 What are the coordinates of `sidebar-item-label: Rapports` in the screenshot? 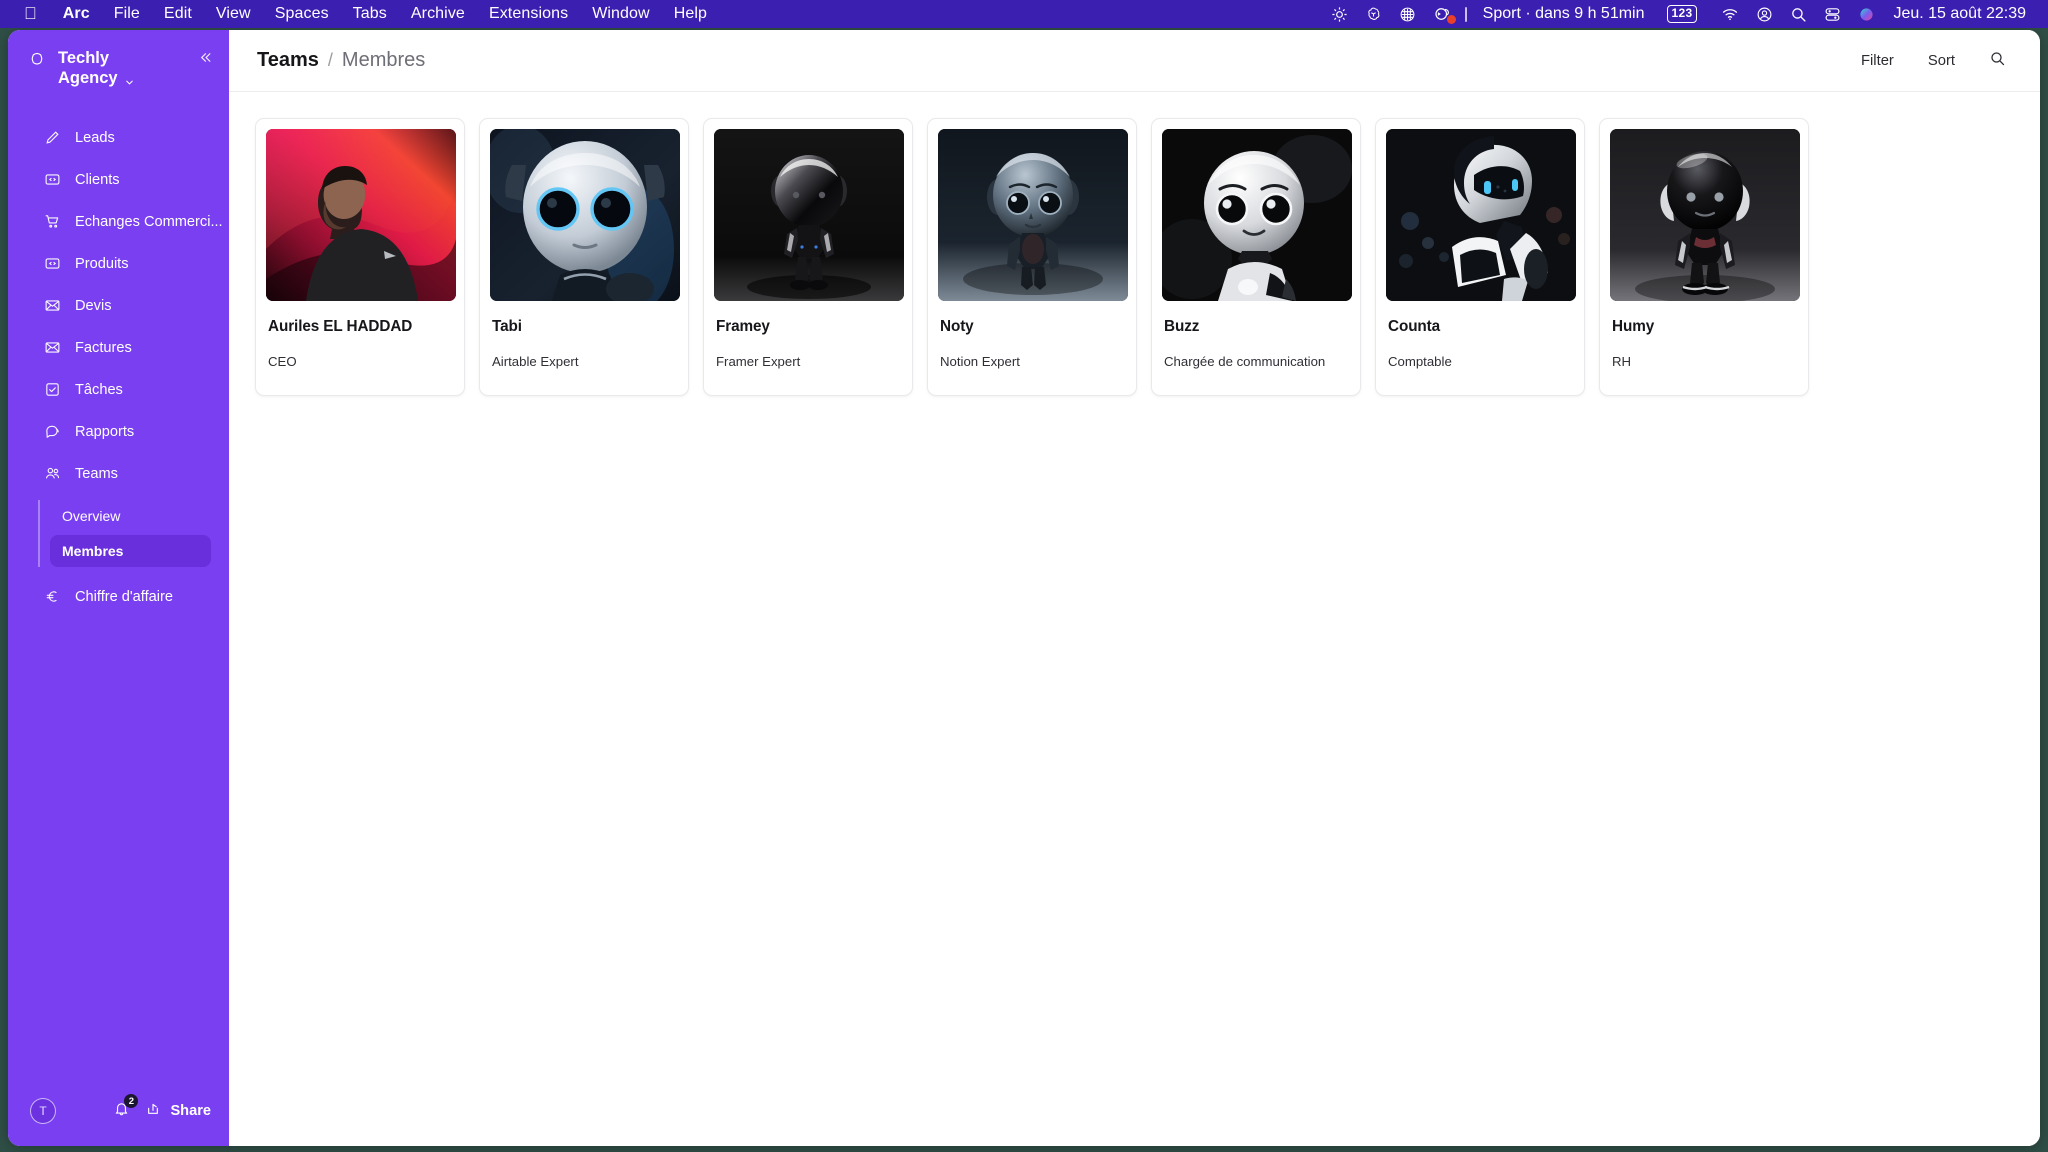 It's located at (105, 431).